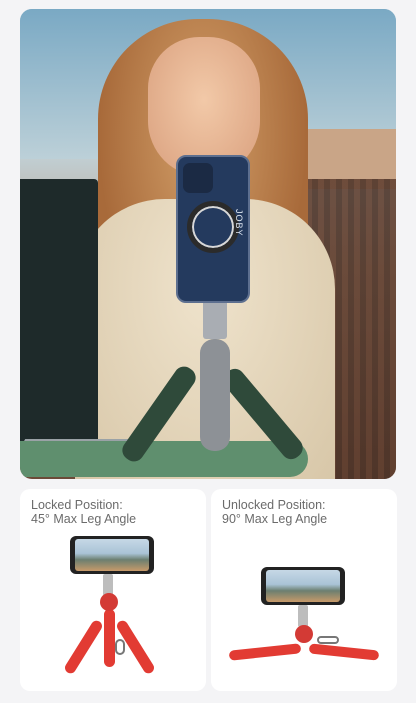 This screenshot has height=703, width=416. I want to click on locked-position-title: Locked Position: 45° Max Leg Angle, so click(83, 512).